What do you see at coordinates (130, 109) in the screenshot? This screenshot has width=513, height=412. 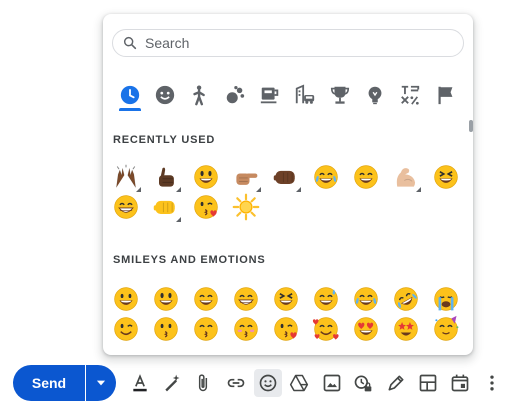 I see `active-tab-indicator` at bounding box center [130, 109].